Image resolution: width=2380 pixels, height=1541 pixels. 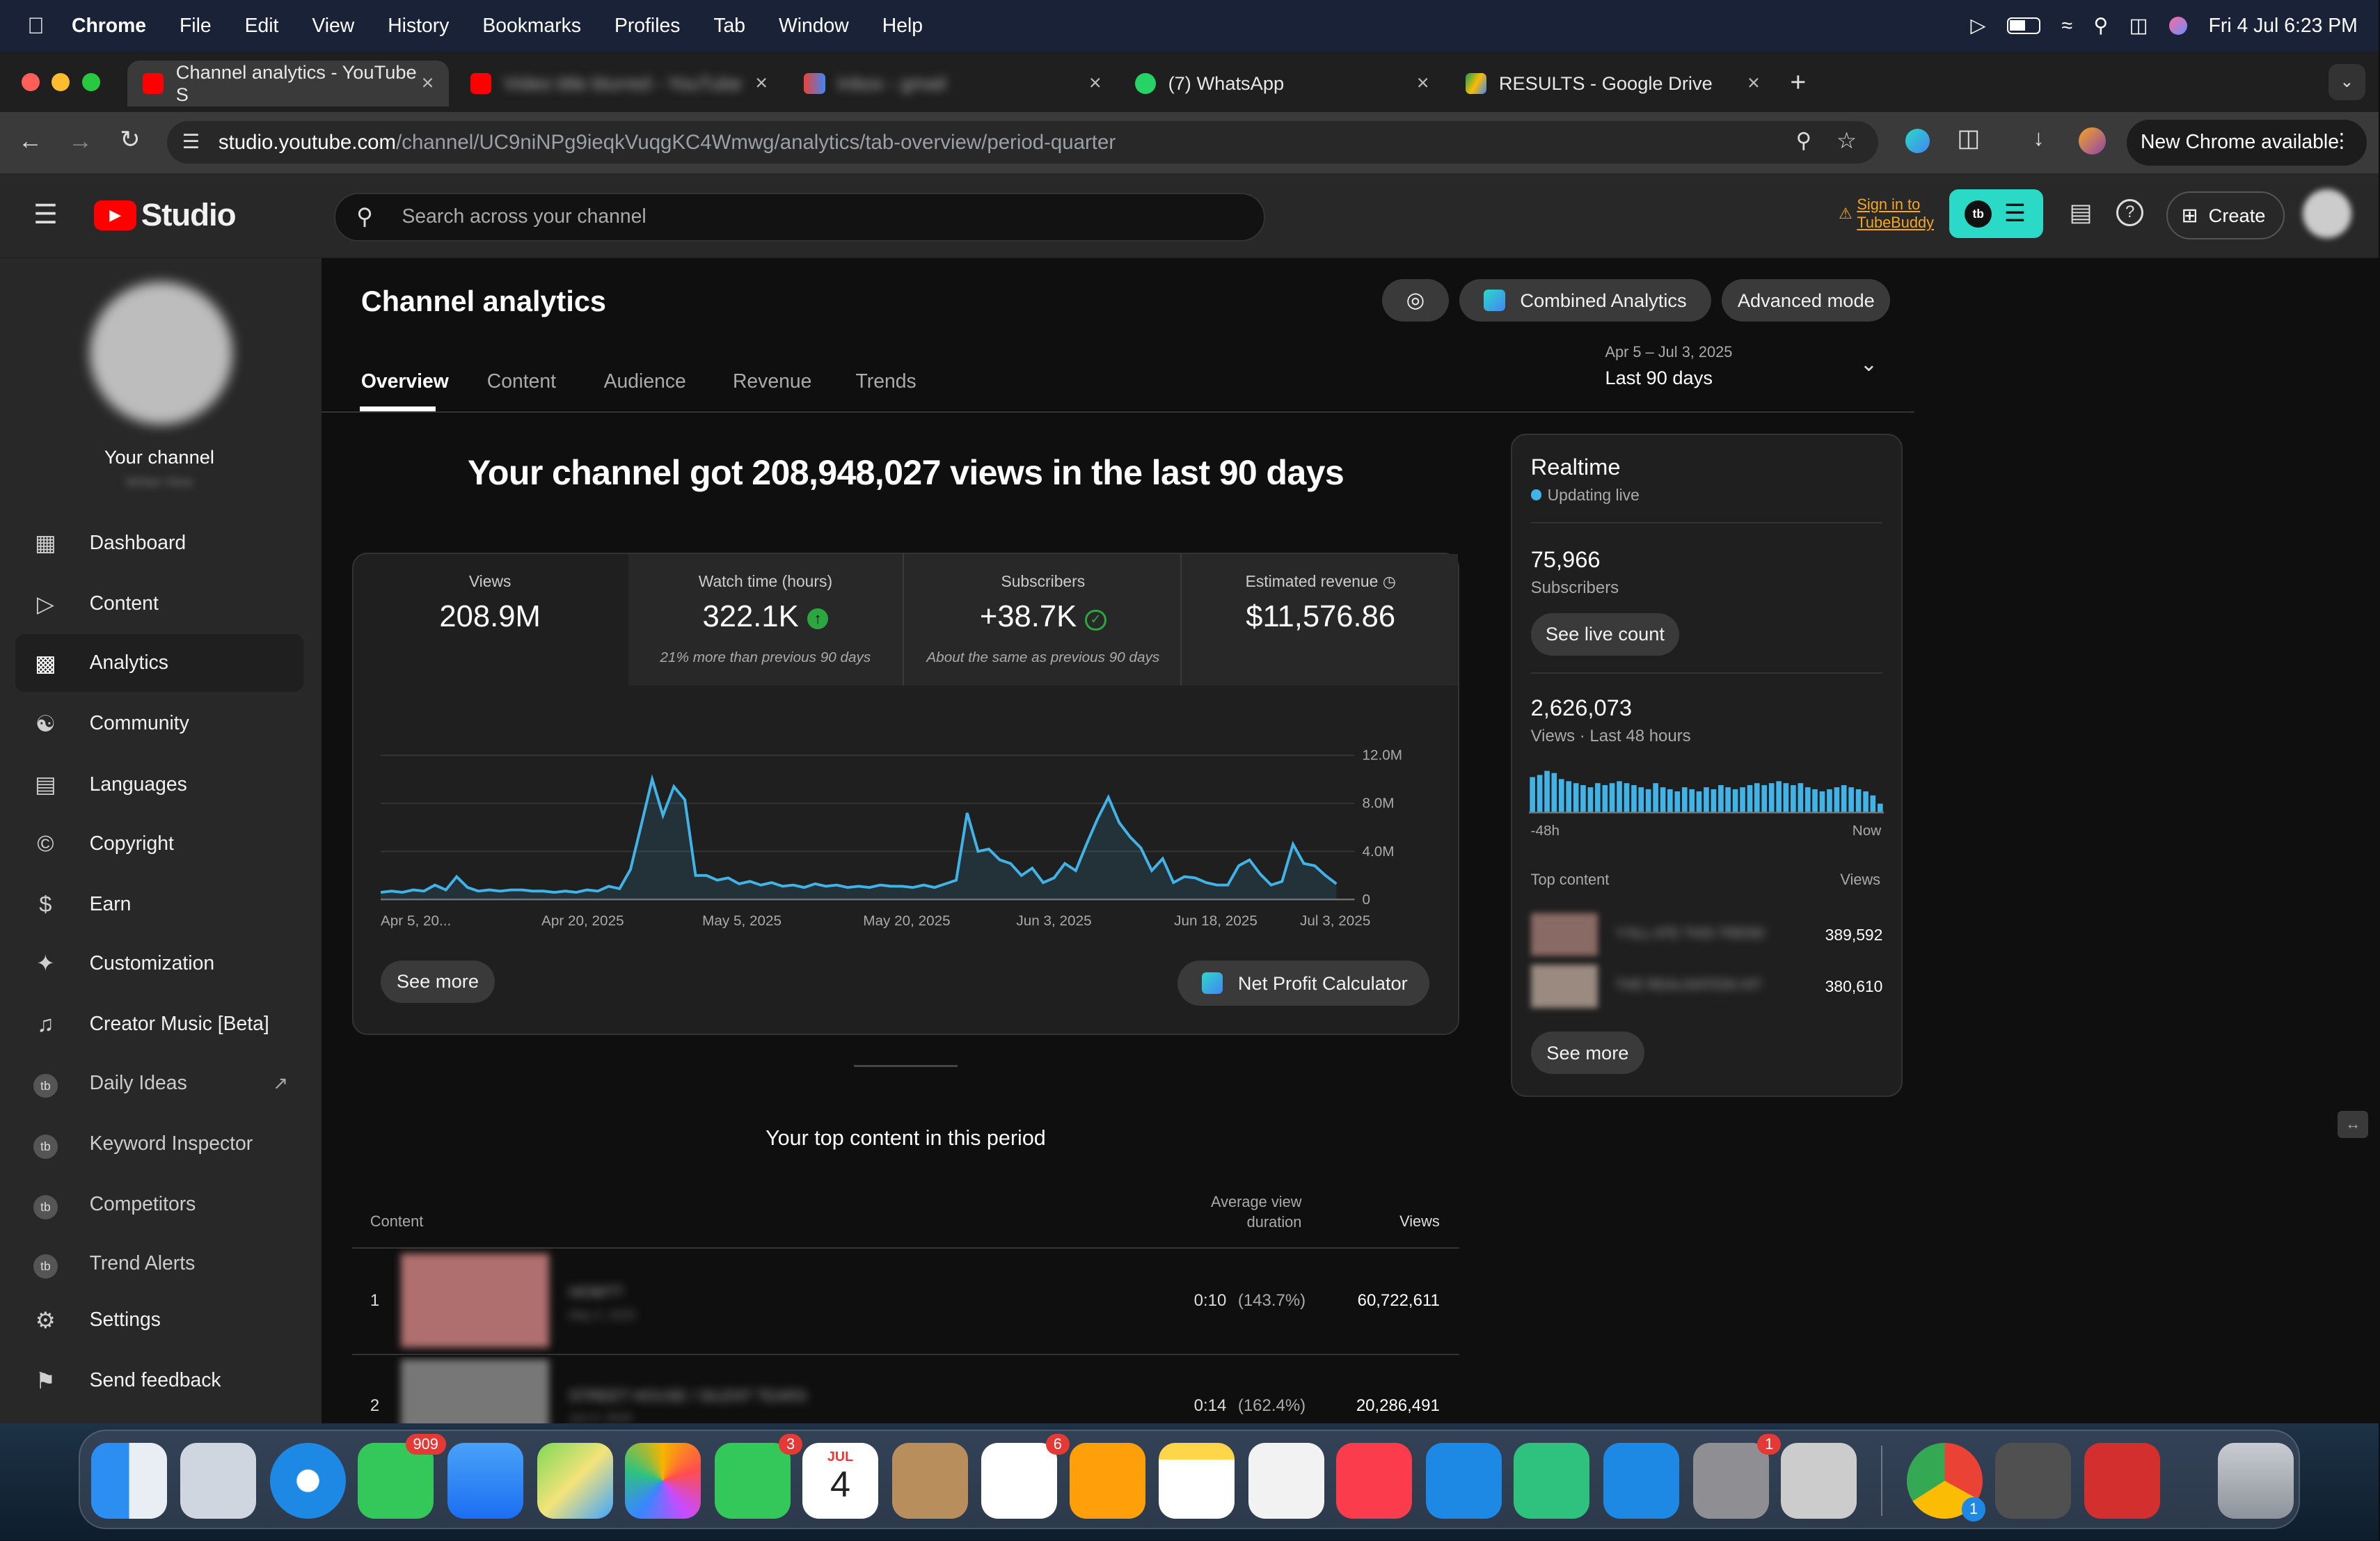 I want to click on studio-logo: ▶ Studio, so click(x=165, y=215).